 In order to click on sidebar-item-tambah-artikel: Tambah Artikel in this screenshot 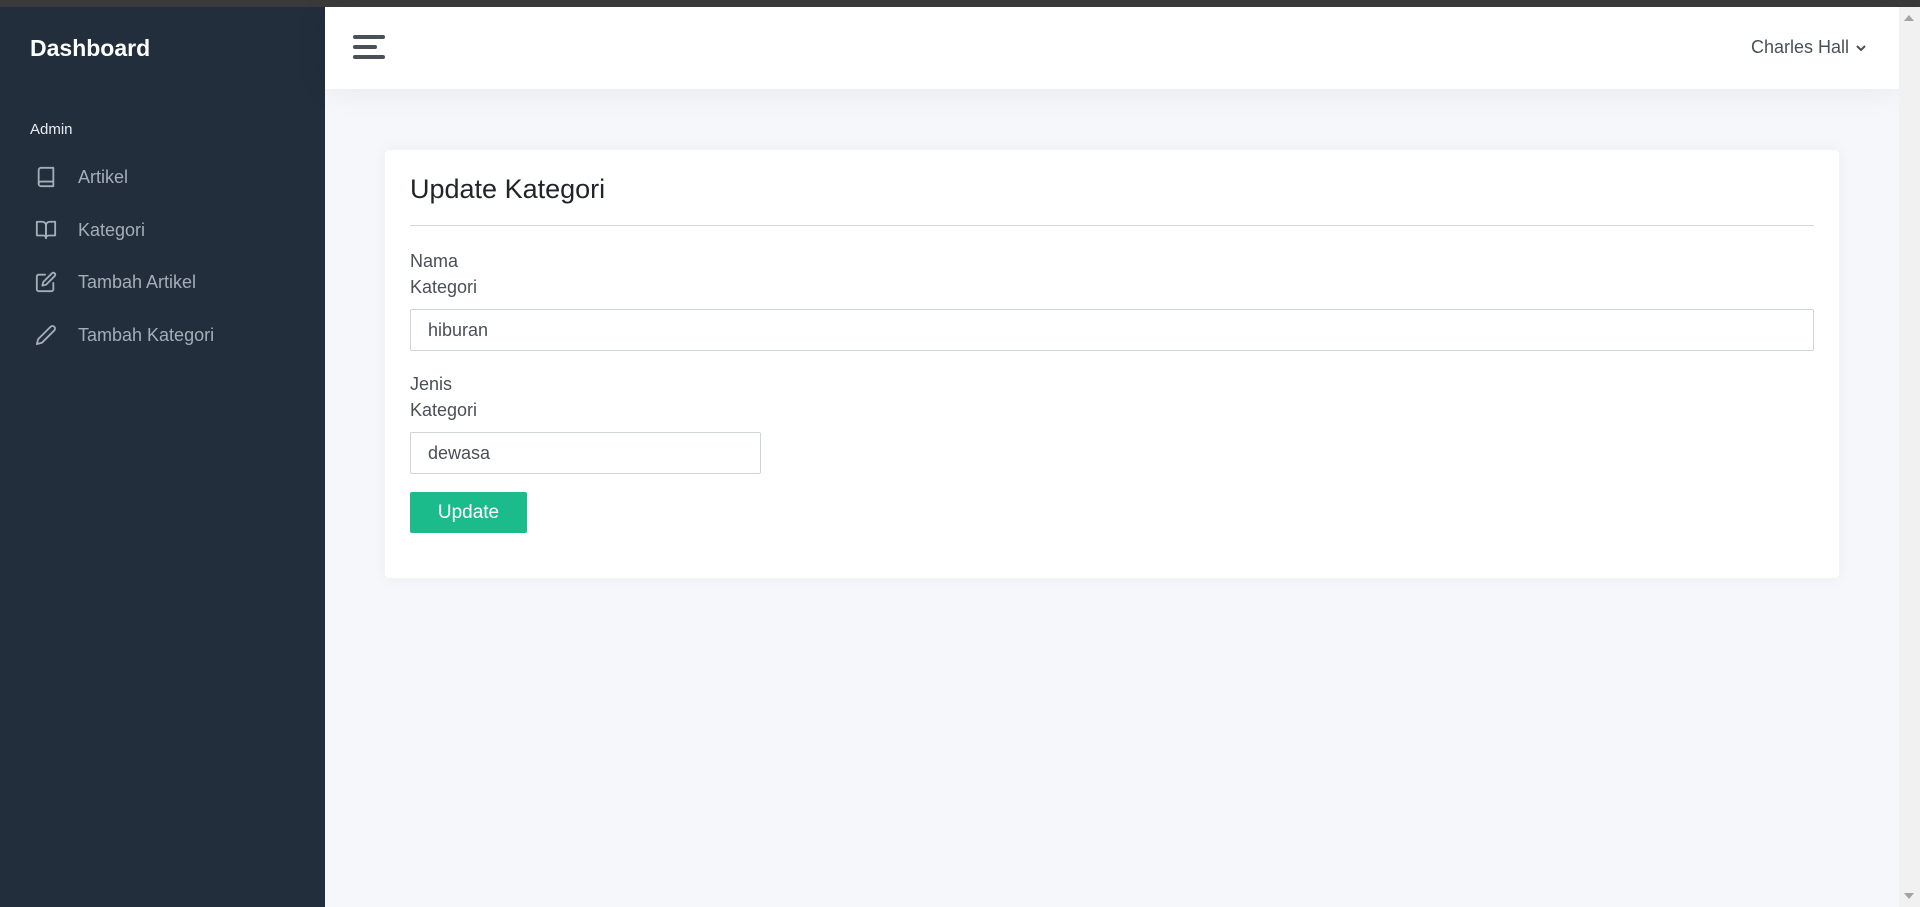, I will do `click(162, 282)`.